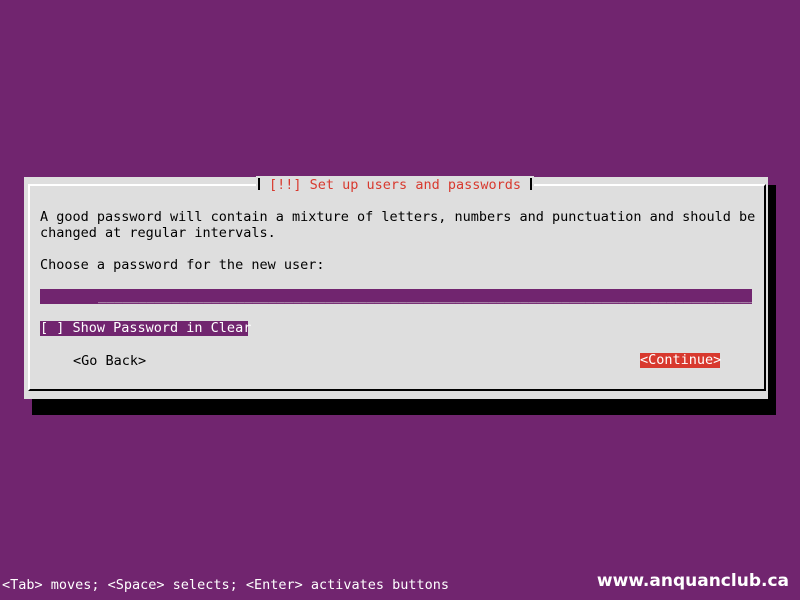 Image resolution: width=800 pixels, height=600 pixels. What do you see at coordinates (109, 361) in the screenshot?
I see `go-back-button: <Go Back>` at bounding box center [109, 361].